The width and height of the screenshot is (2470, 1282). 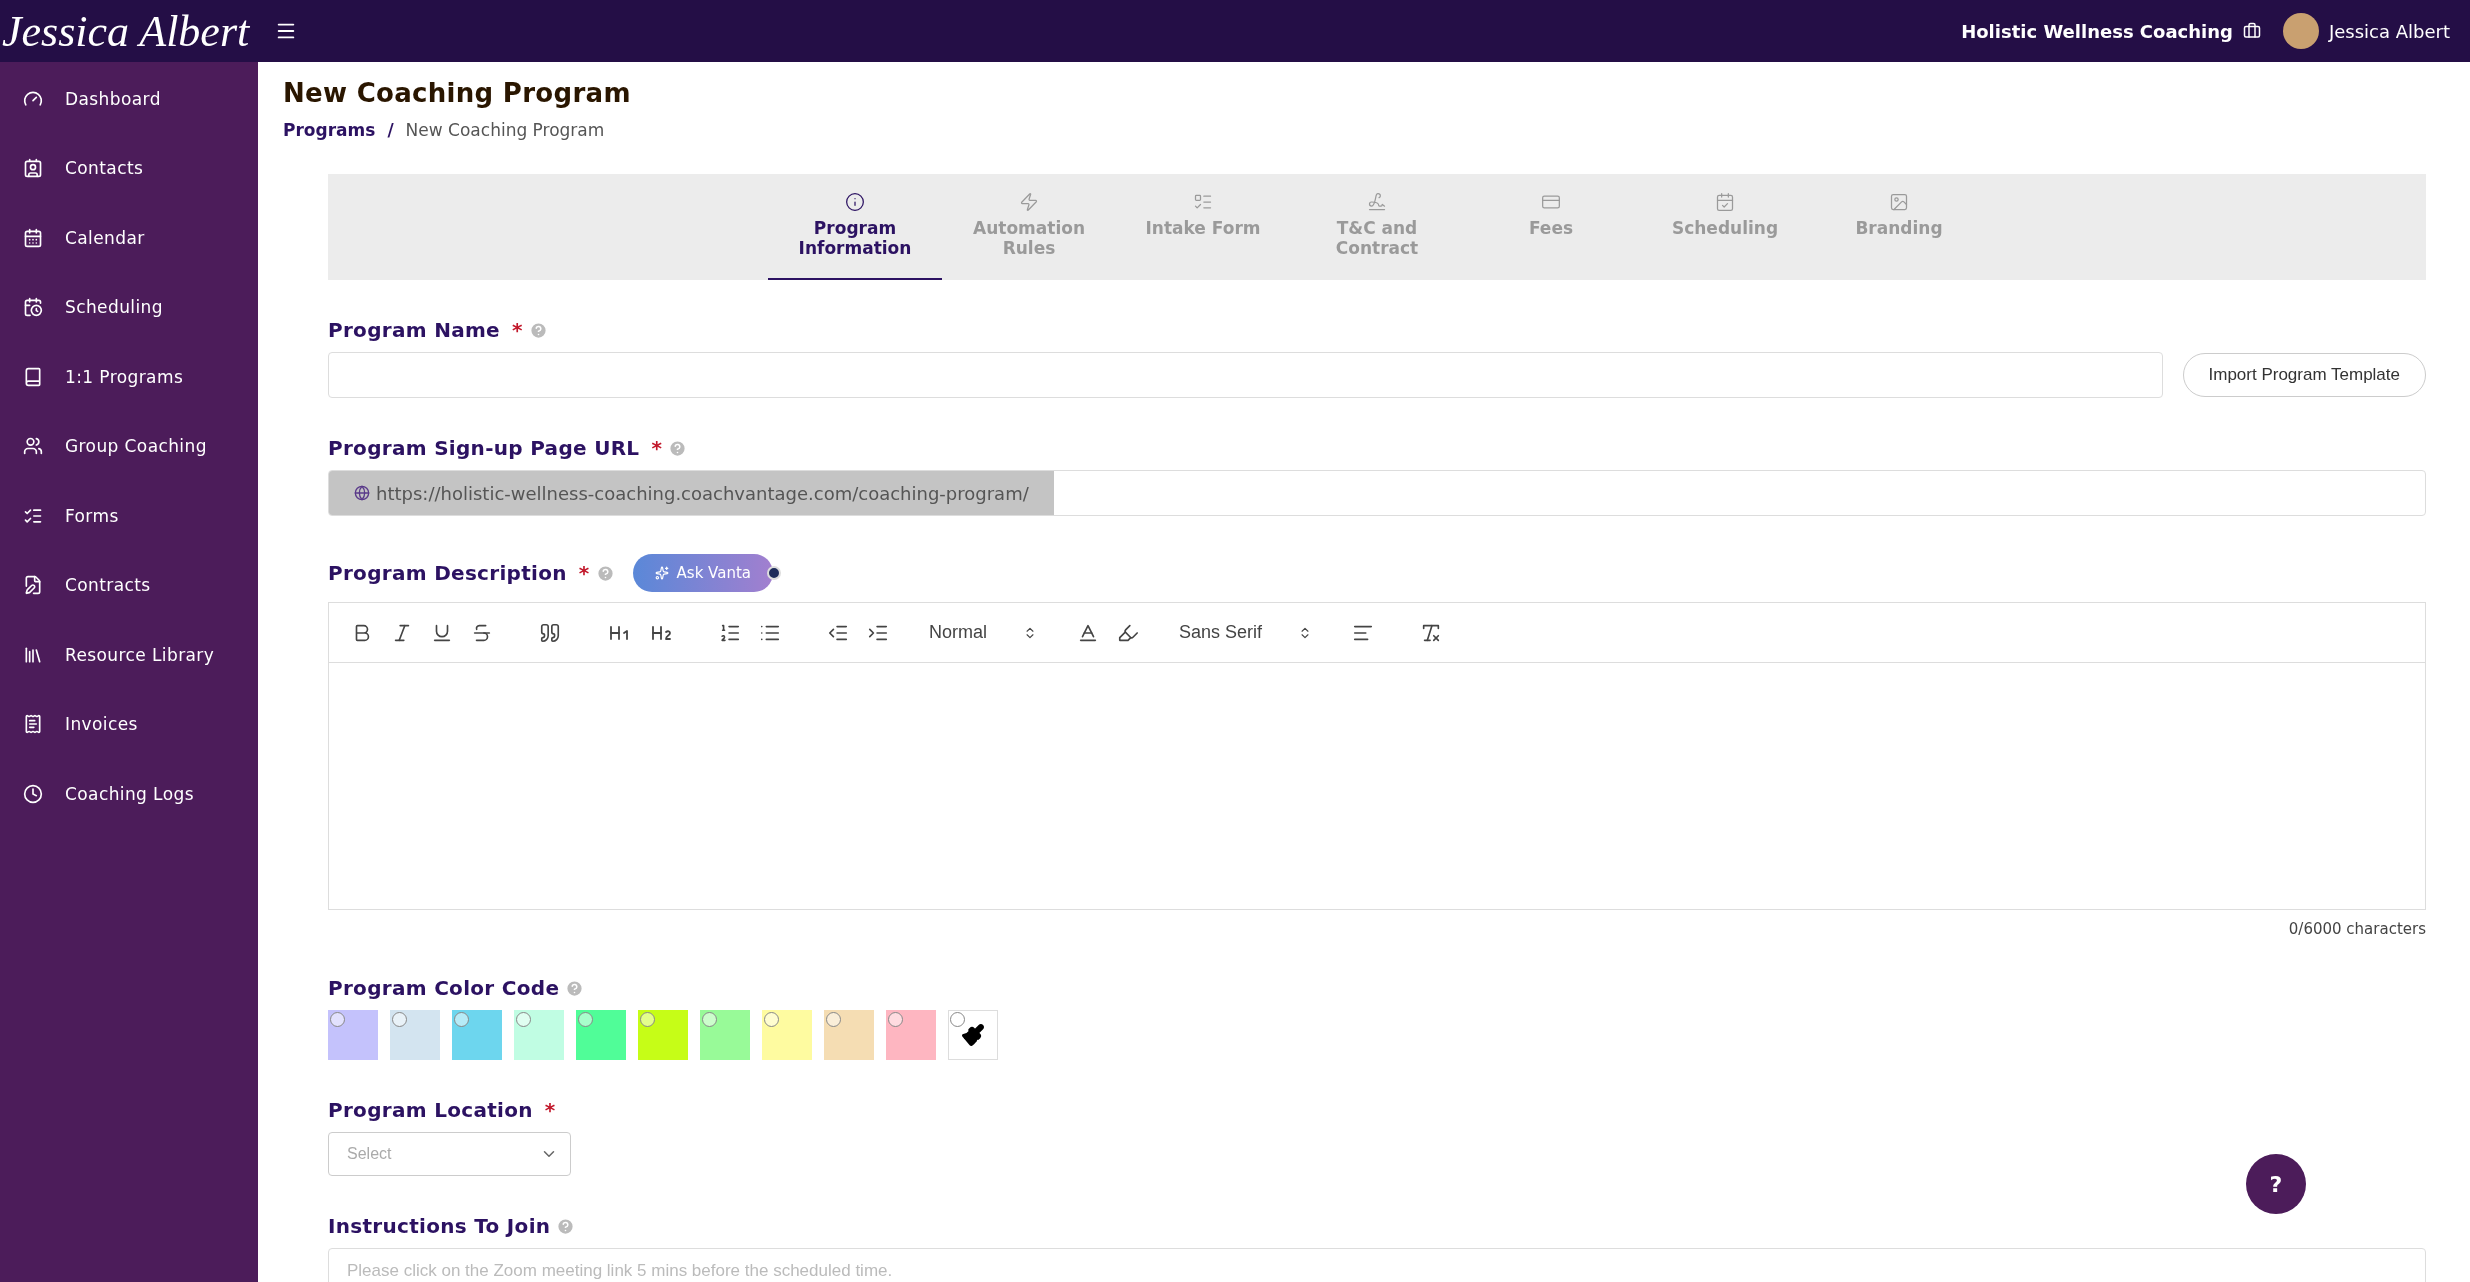 I want to click on calendar-clock-icon, so click(x=33, y=307).